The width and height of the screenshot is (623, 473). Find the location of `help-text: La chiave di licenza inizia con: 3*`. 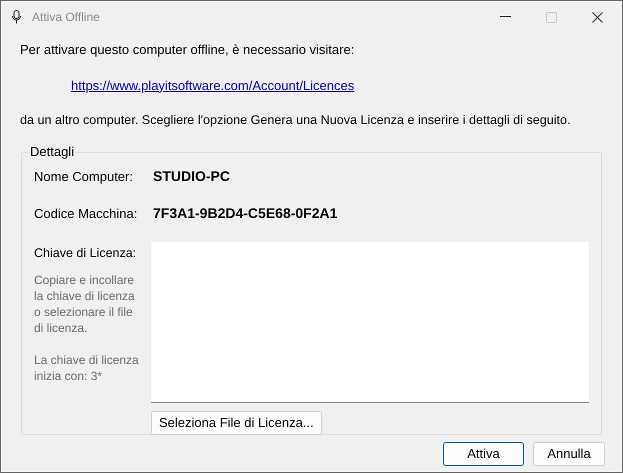

help-text: La chiave di licenza inizia con: 3* is located at coordinates (87, 368).